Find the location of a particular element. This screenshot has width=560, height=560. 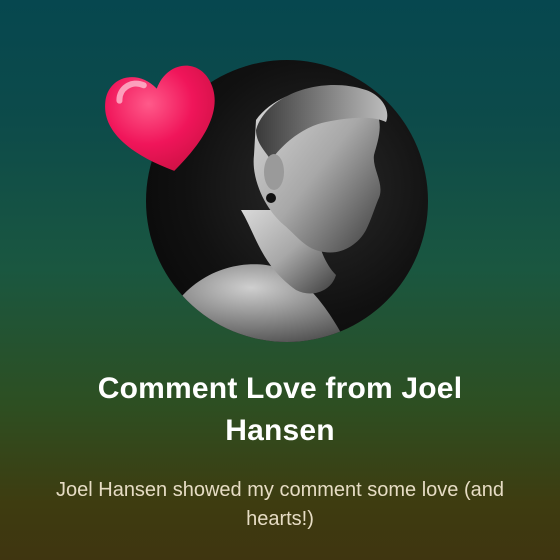

page-title: Comment Love from Joel Hansen is located at coordinates (280, 409).